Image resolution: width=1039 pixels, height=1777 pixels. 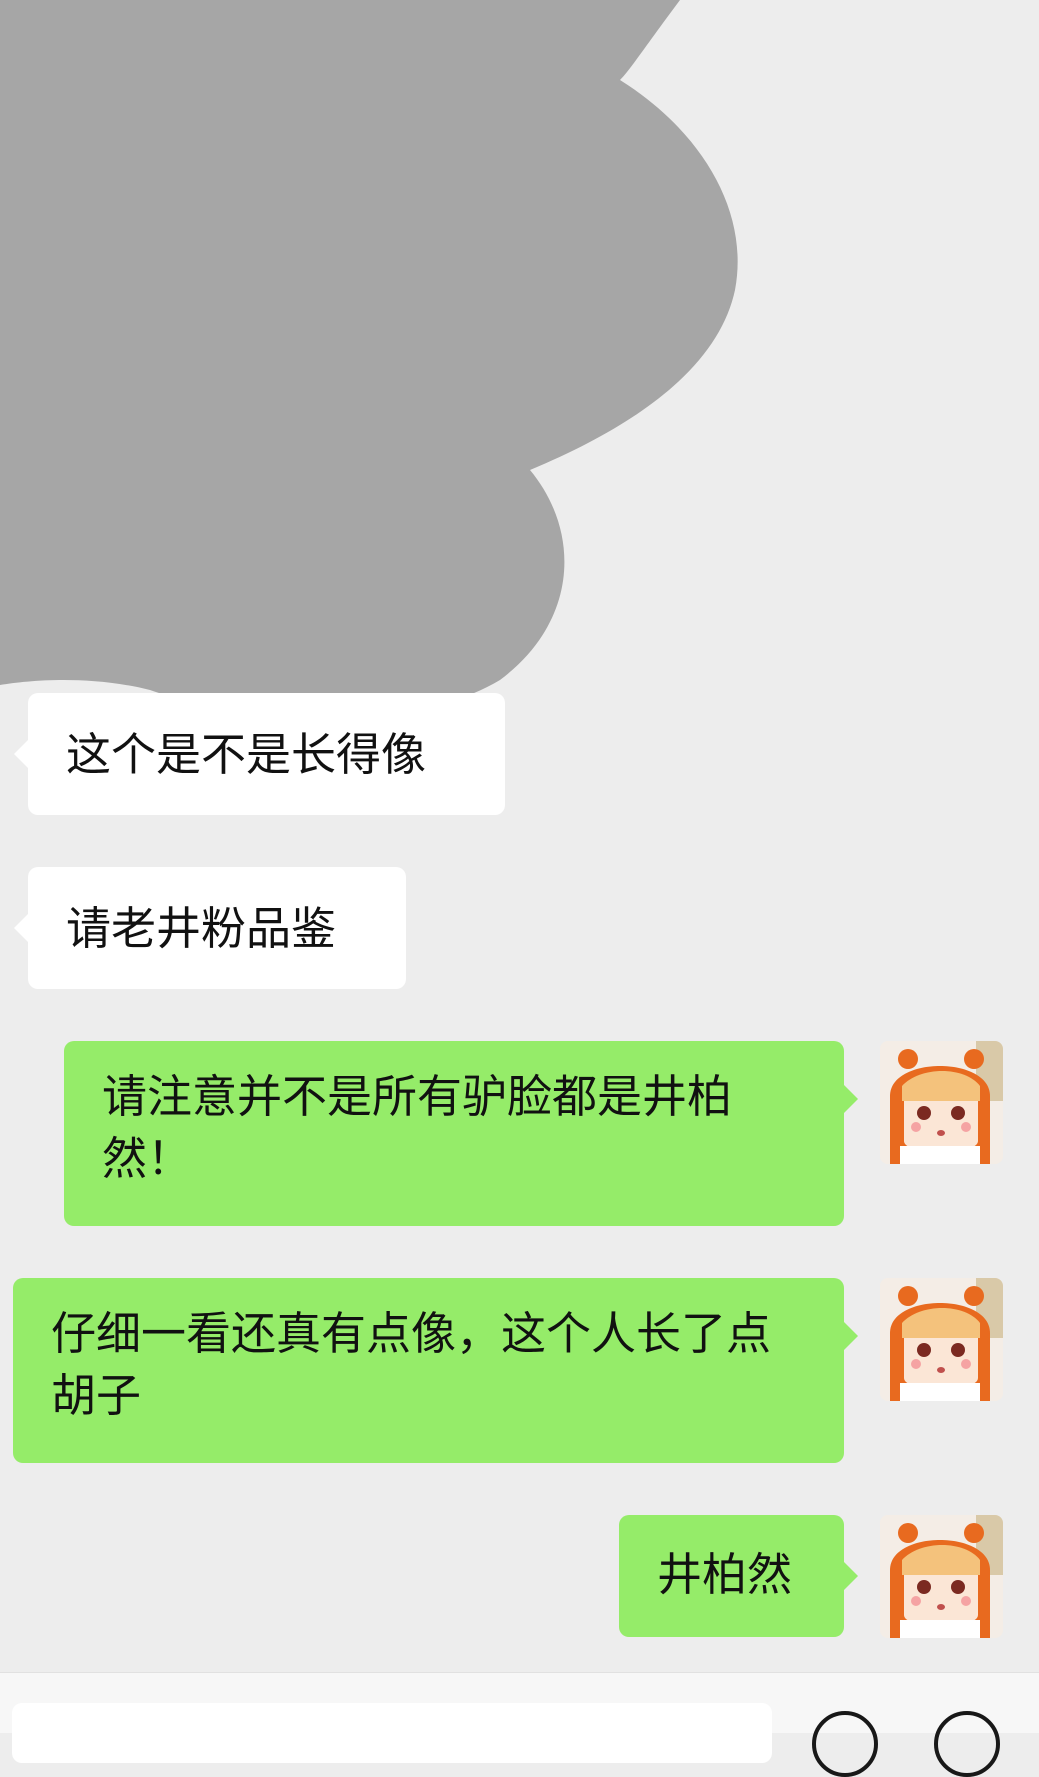 What do you see at coordinates (967, 1744) in the screenshot?
I see `add-icon` at bounding box center [967, 1744].